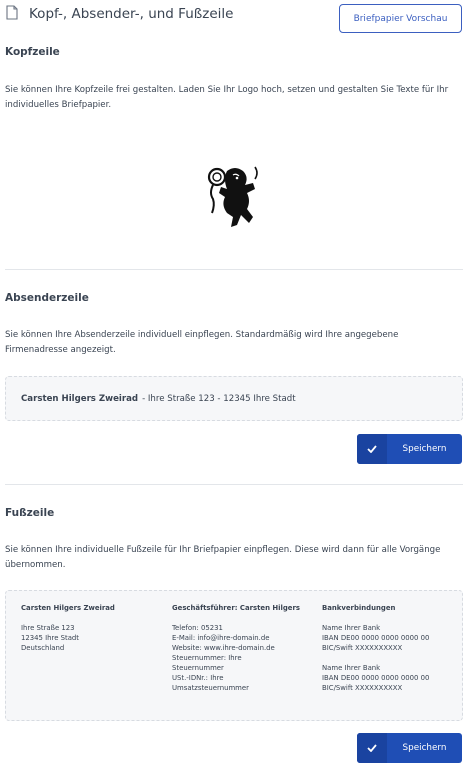  I want to click on footer-line: Deutschland, so click(43, 648).